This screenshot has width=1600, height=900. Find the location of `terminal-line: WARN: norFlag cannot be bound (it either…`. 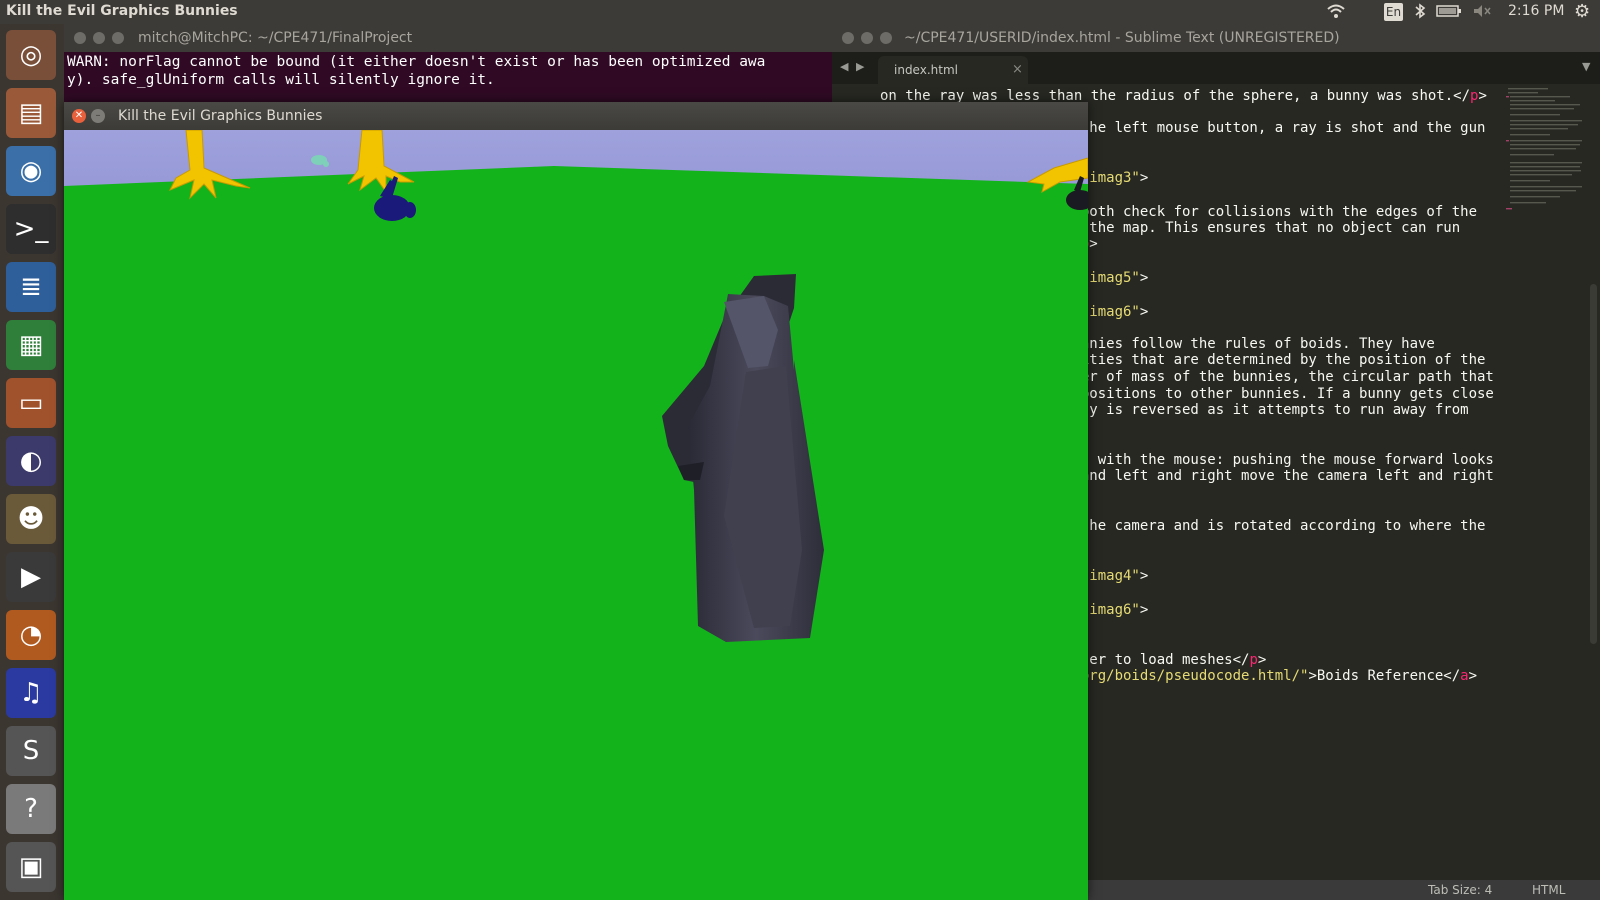

terminal-line: WARN: norFlag cannot be bound (it either… is located at coordinates (416, 62).